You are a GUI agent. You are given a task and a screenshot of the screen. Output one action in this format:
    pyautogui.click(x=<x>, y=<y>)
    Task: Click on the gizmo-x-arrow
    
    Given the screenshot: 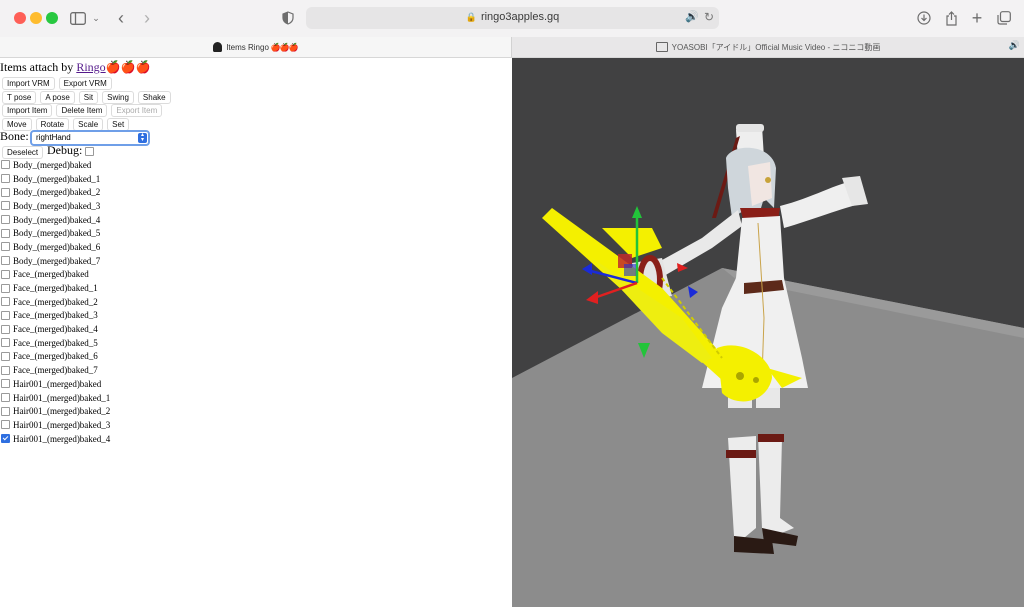 What is the action you would take?
    pyautogui.click(x=592, y=297)
    